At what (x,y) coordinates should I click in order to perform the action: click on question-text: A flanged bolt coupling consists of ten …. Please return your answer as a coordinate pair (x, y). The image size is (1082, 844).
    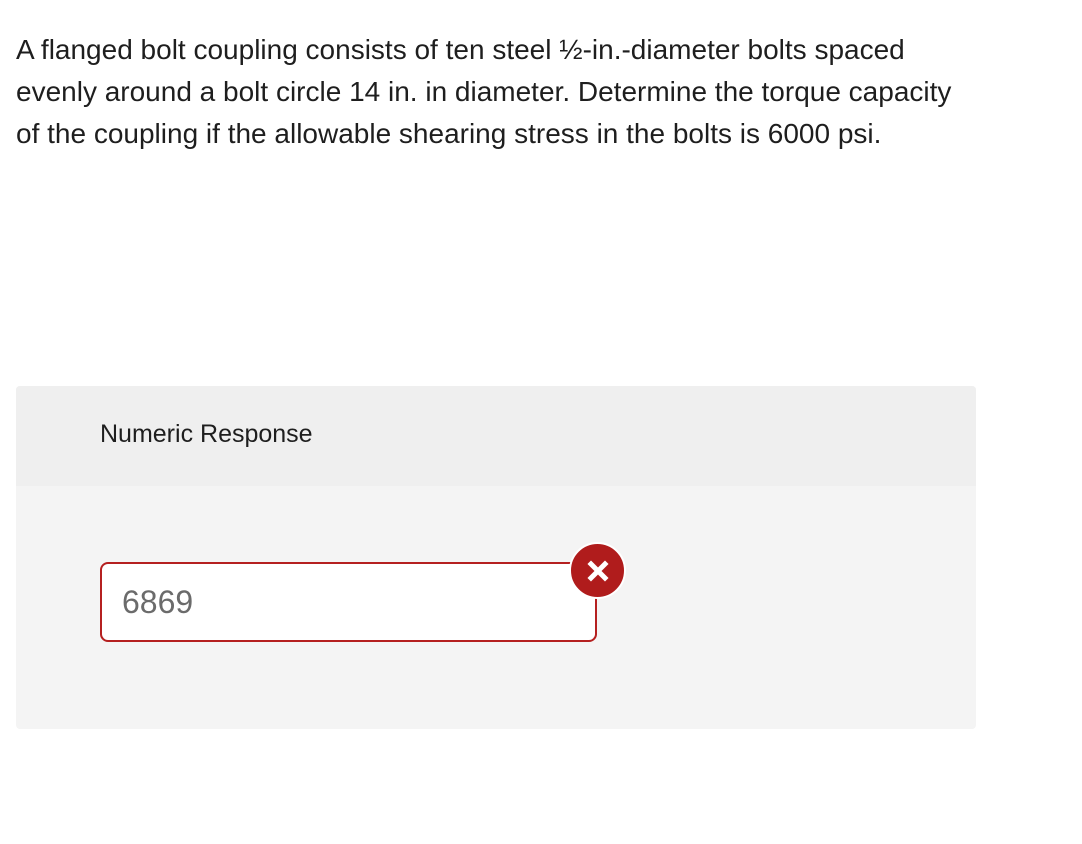
    Looking at the image, I should click on (484, 91).